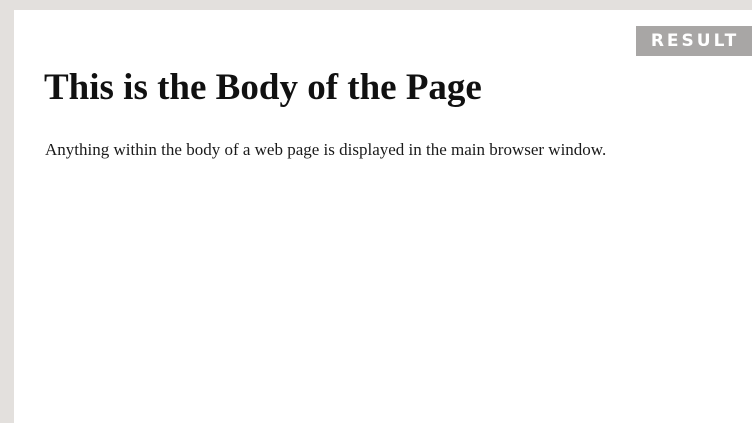 The image size is (752, 423). I want to click on page-heading: This is the Body of the Page, so click(263, 87).